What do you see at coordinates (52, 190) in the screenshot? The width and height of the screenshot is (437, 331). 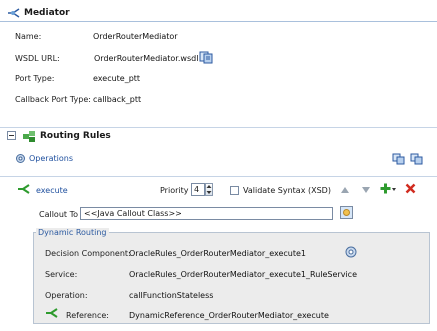 I see `operation-execute-link: execute` at bounding box center [52, 190].